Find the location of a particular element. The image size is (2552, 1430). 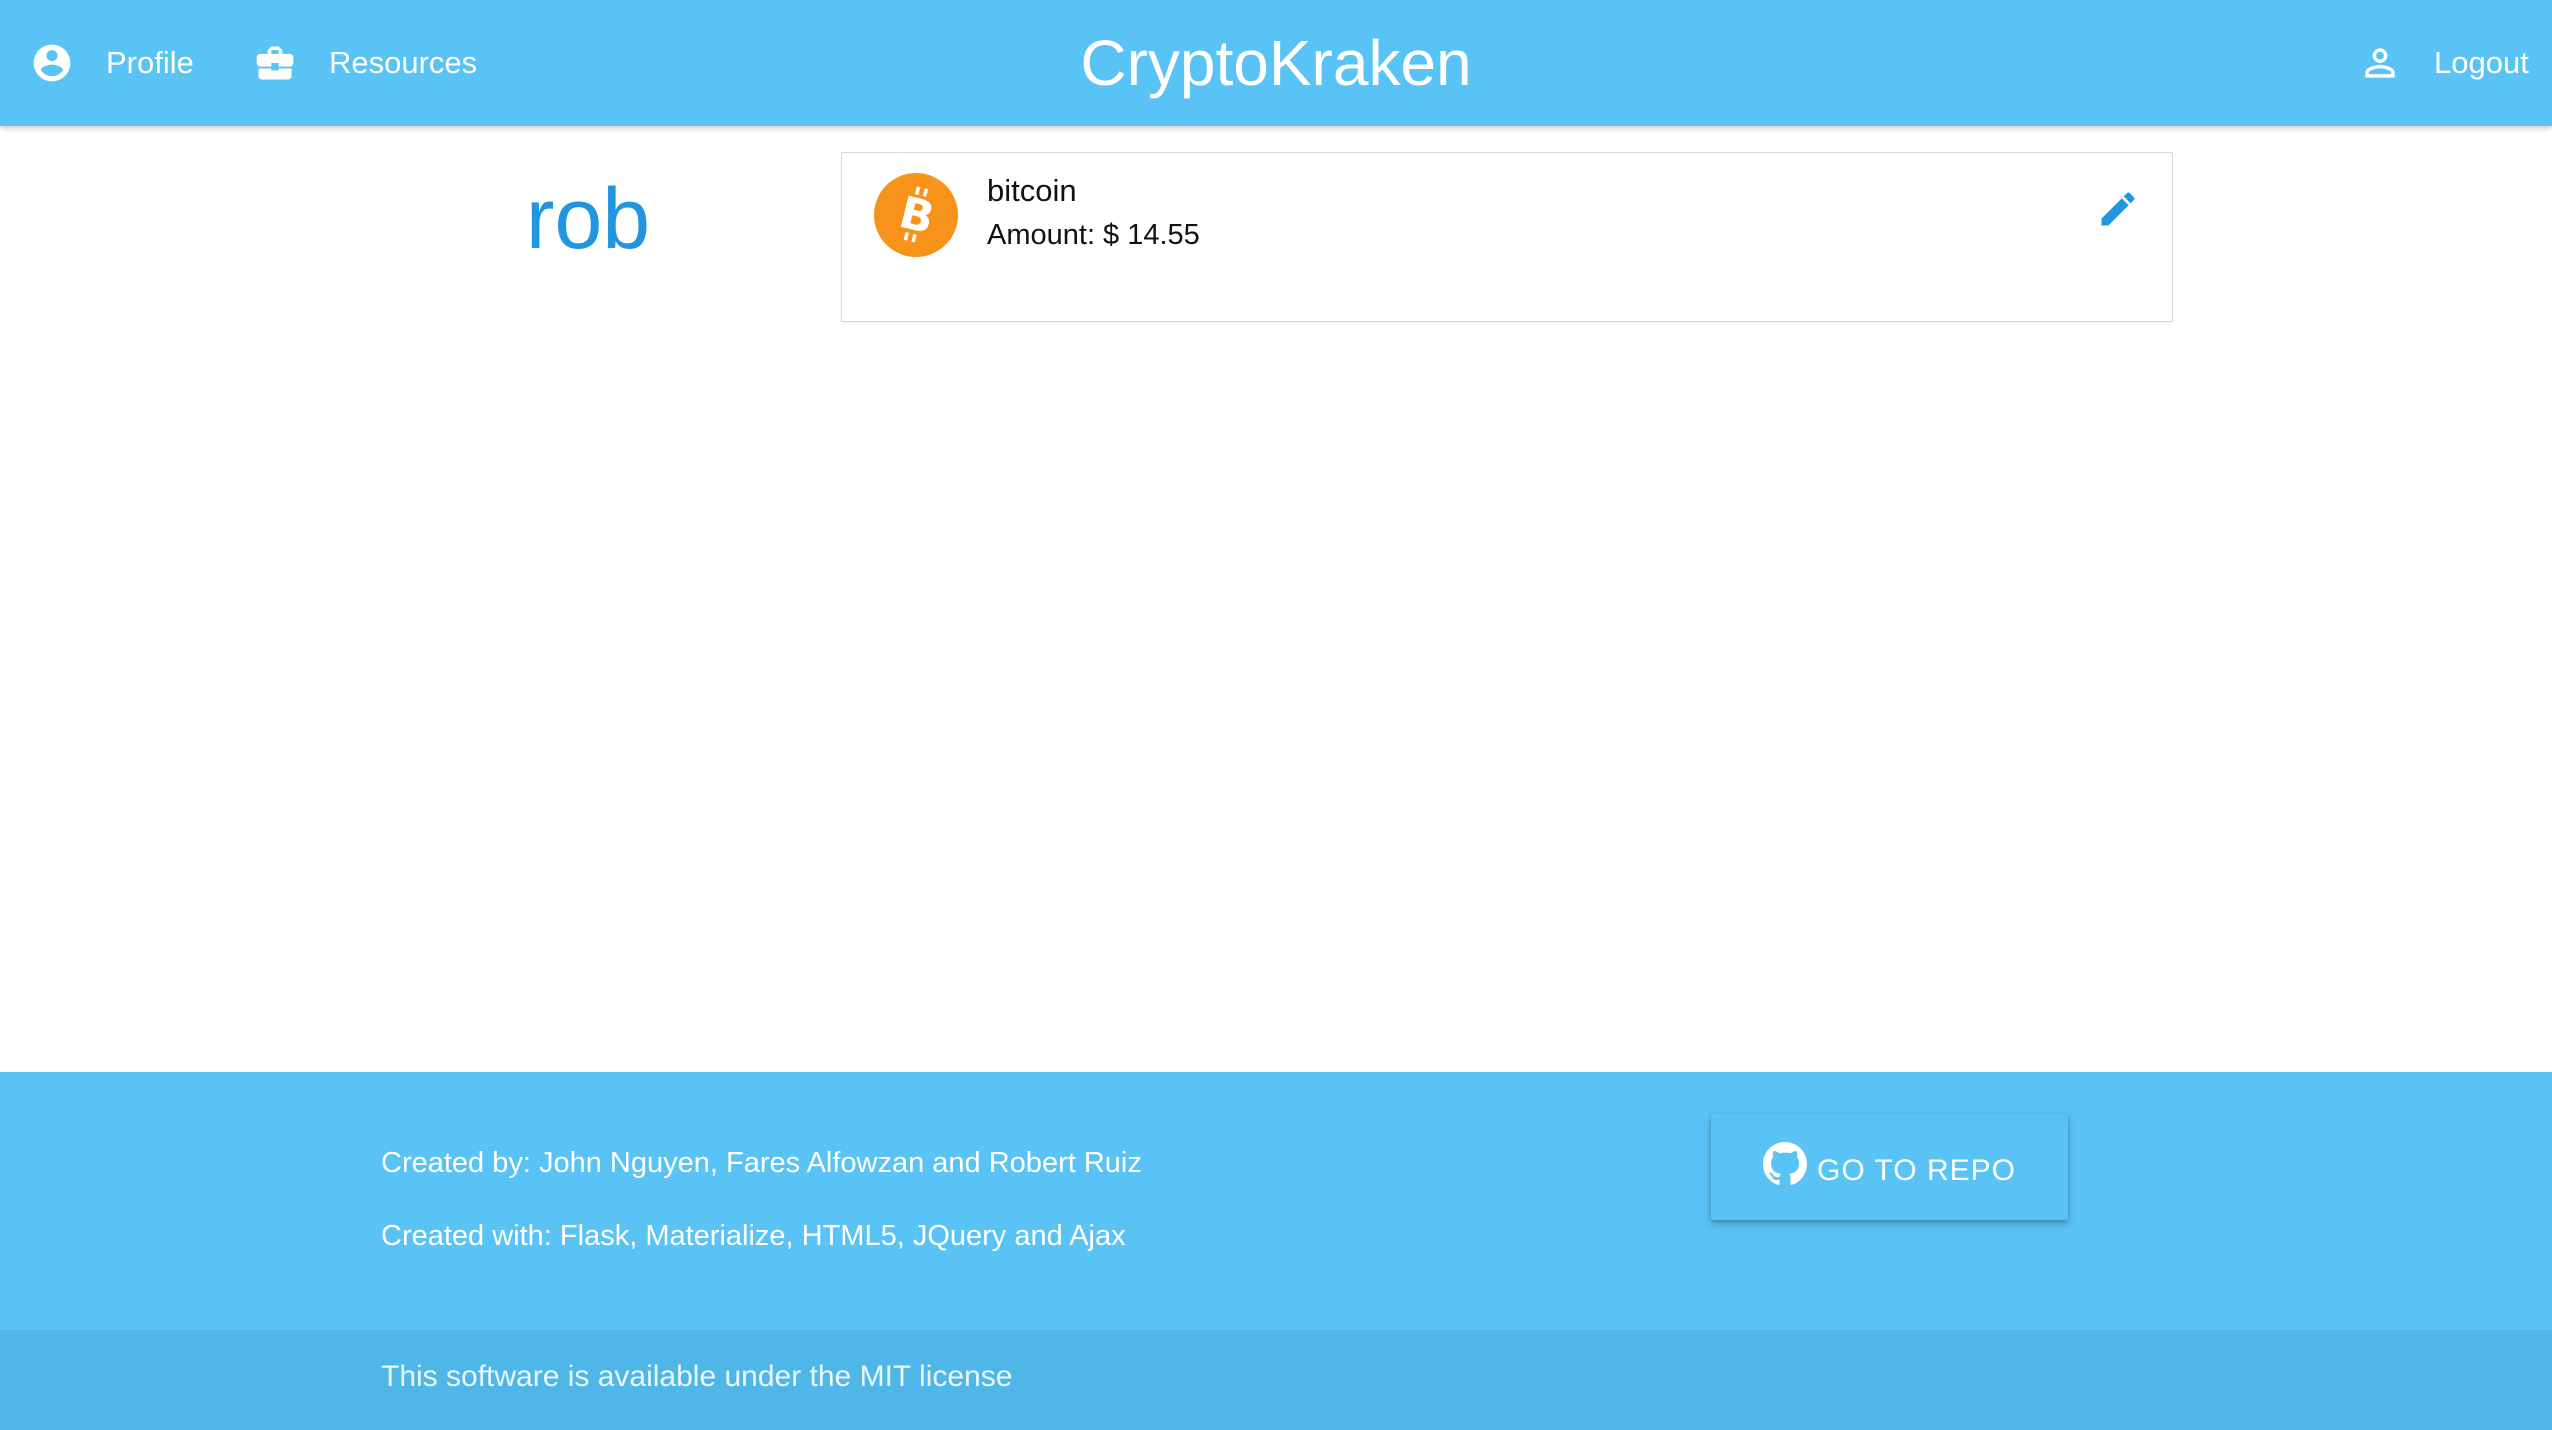

edit-holding-button is located at coordinates (2118, 209).